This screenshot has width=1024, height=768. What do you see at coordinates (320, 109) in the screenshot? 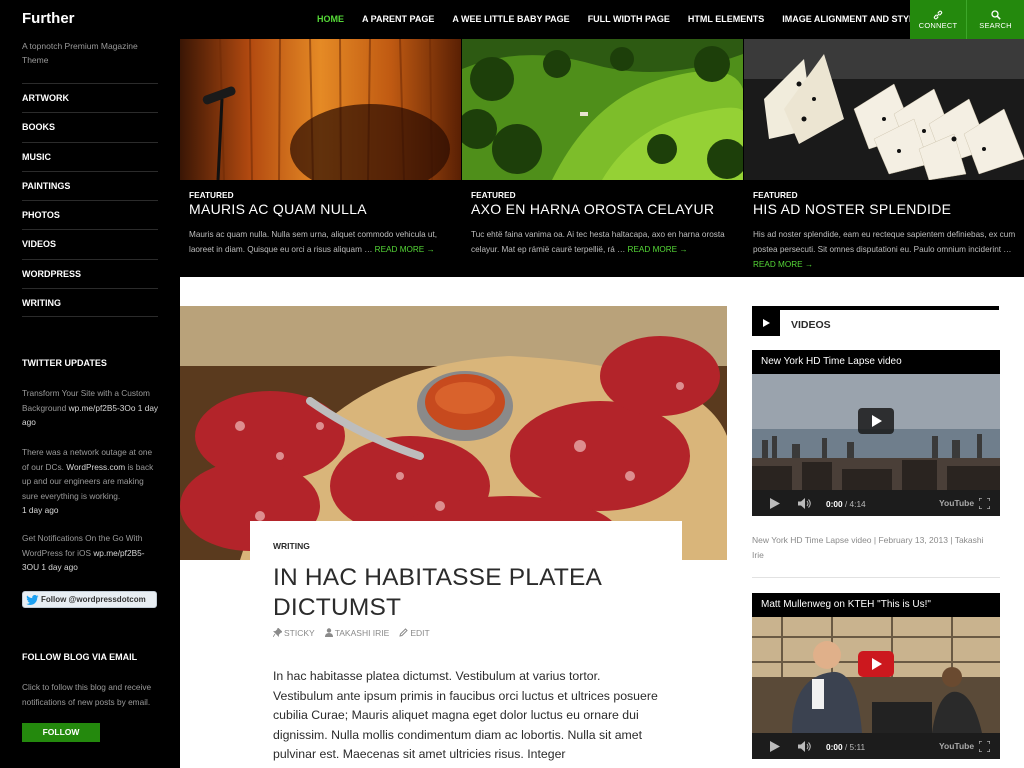
I see `featured-image-stage` at bounding box center [320, 109].